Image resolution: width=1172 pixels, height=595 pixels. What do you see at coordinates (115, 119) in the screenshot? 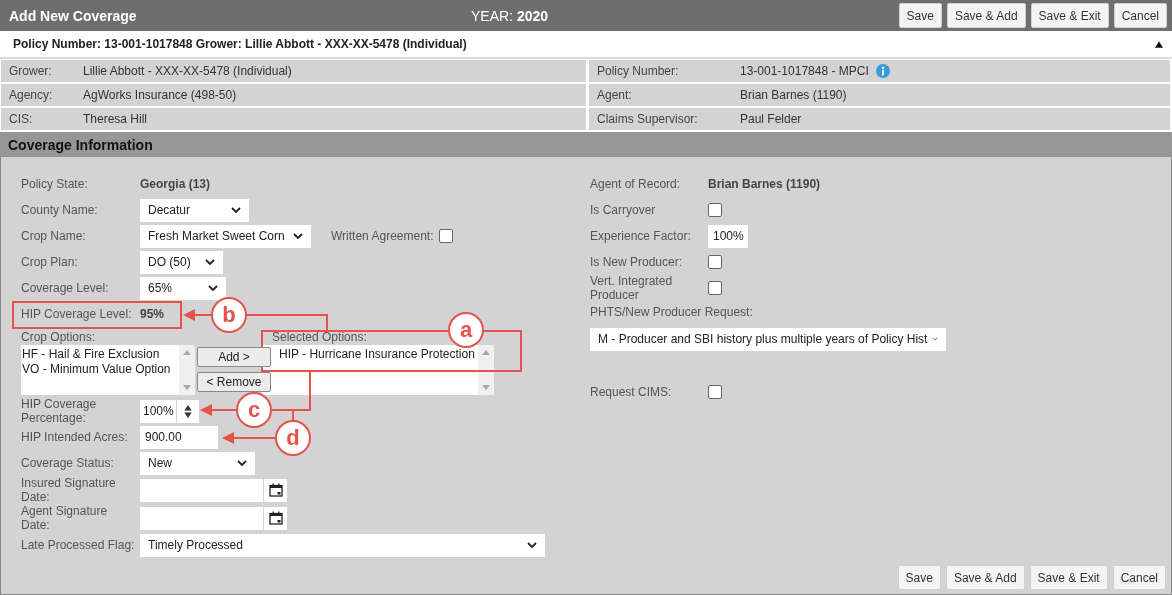
I see `info-value: Theresa Hill` at bounding box center [115, 119].